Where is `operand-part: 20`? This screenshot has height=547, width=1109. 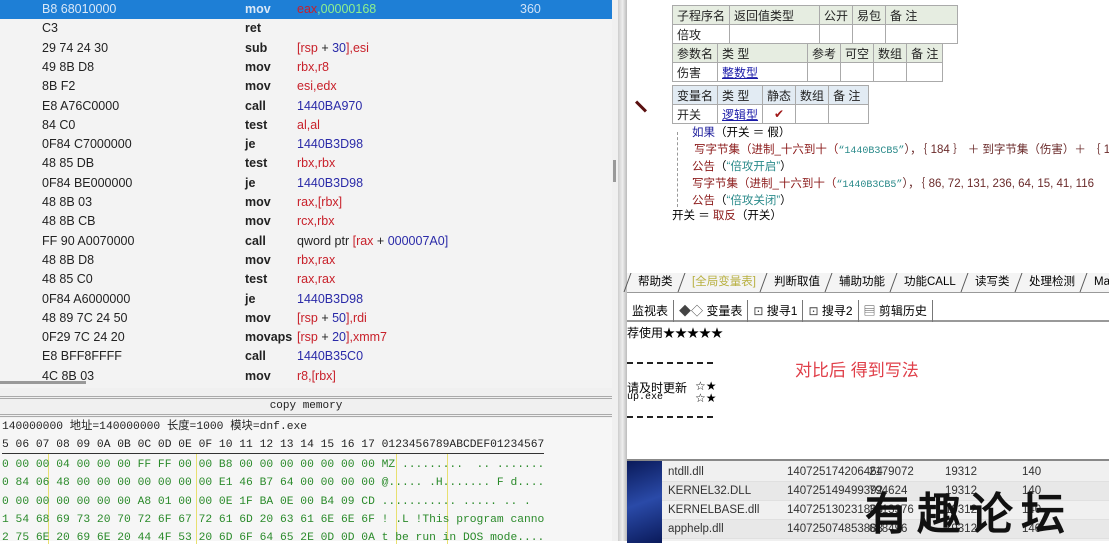 operand-part: 20 is located at coordinates (339, 337).